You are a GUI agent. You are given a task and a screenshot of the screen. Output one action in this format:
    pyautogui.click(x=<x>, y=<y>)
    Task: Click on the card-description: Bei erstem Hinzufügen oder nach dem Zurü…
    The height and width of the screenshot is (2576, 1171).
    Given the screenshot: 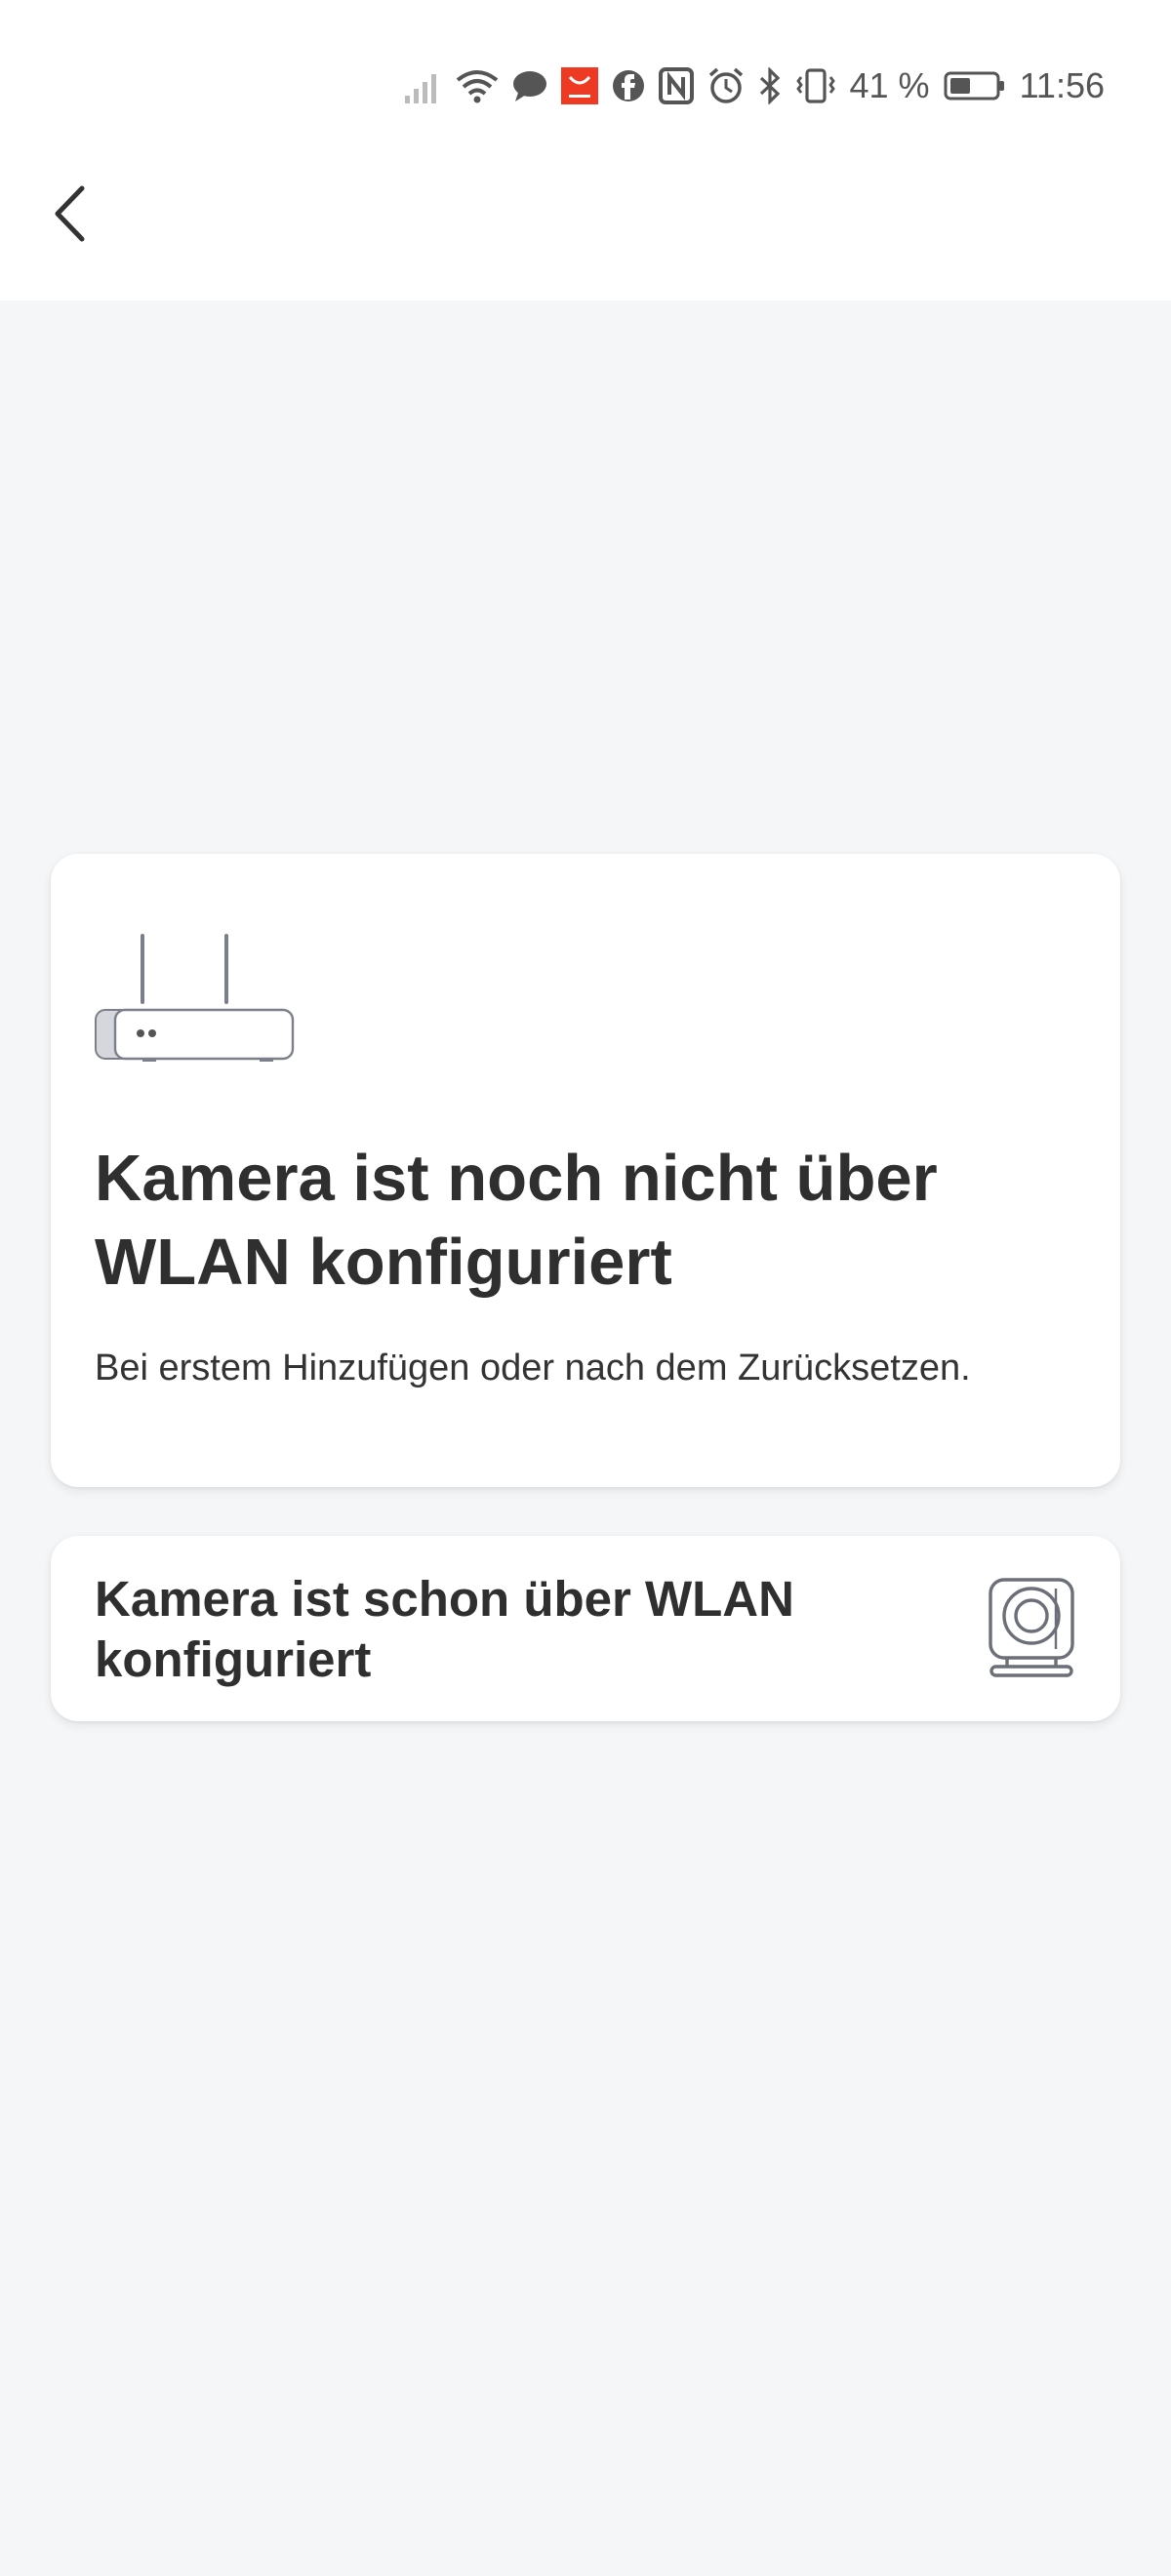 What is the action you would take?
    pyautogui.click(x=533, y=1368)
    